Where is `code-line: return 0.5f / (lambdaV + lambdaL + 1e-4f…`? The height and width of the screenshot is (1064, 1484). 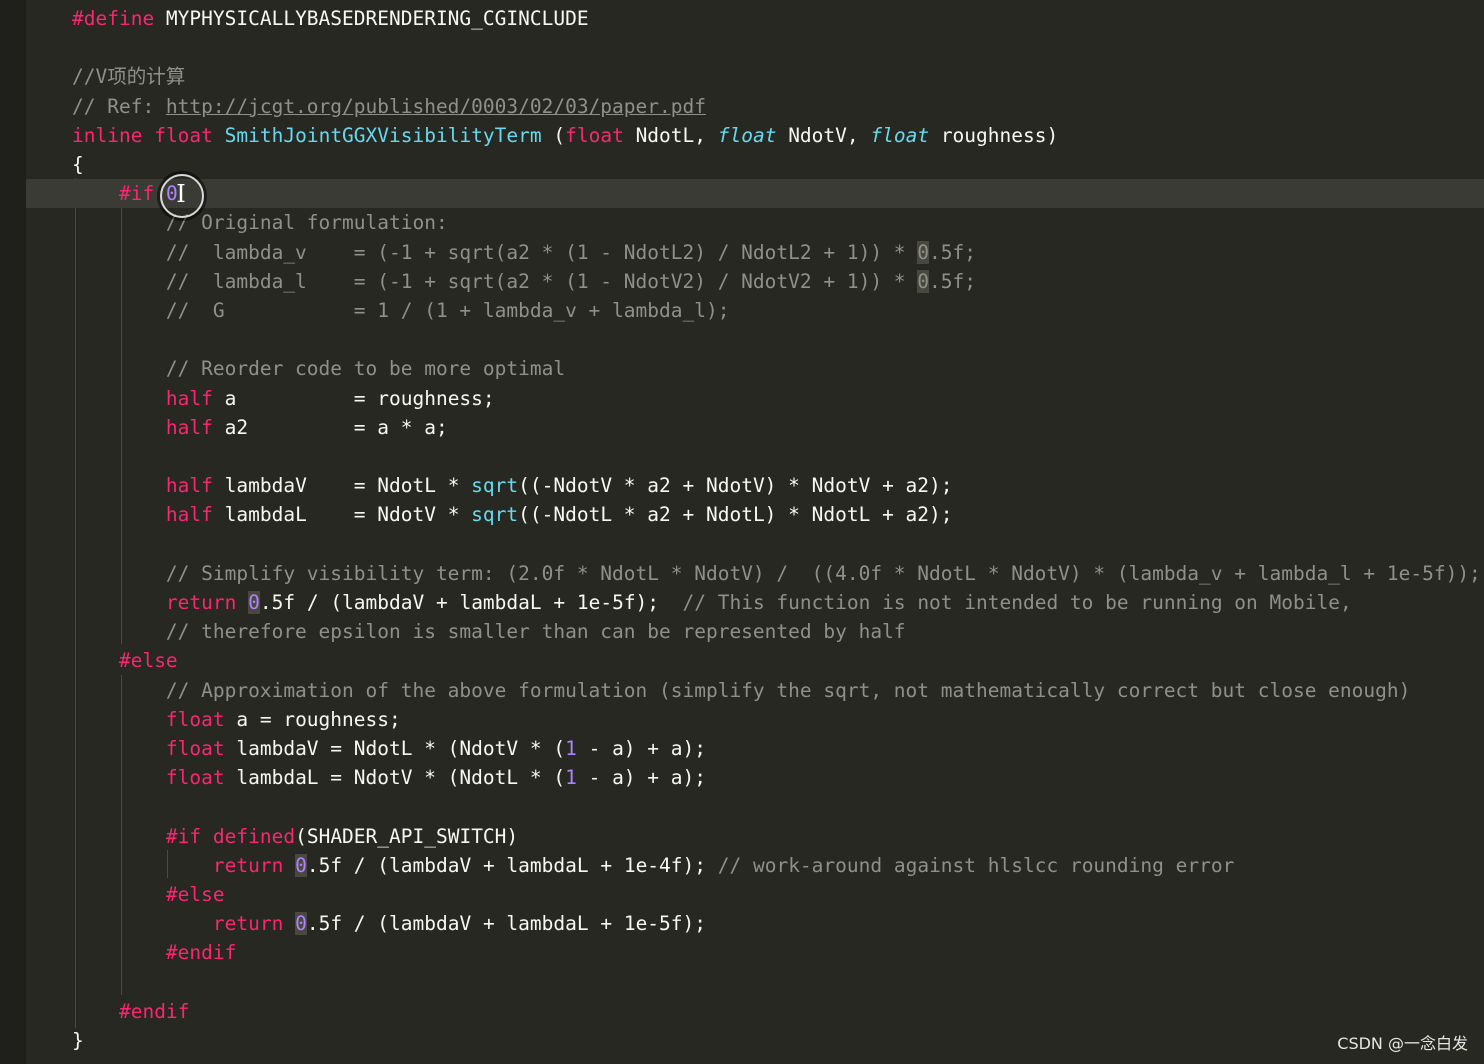 code-line: return 0.5f / (lambdaV + lambdaL + 1e-4f… is located at coordinates (755, 865).